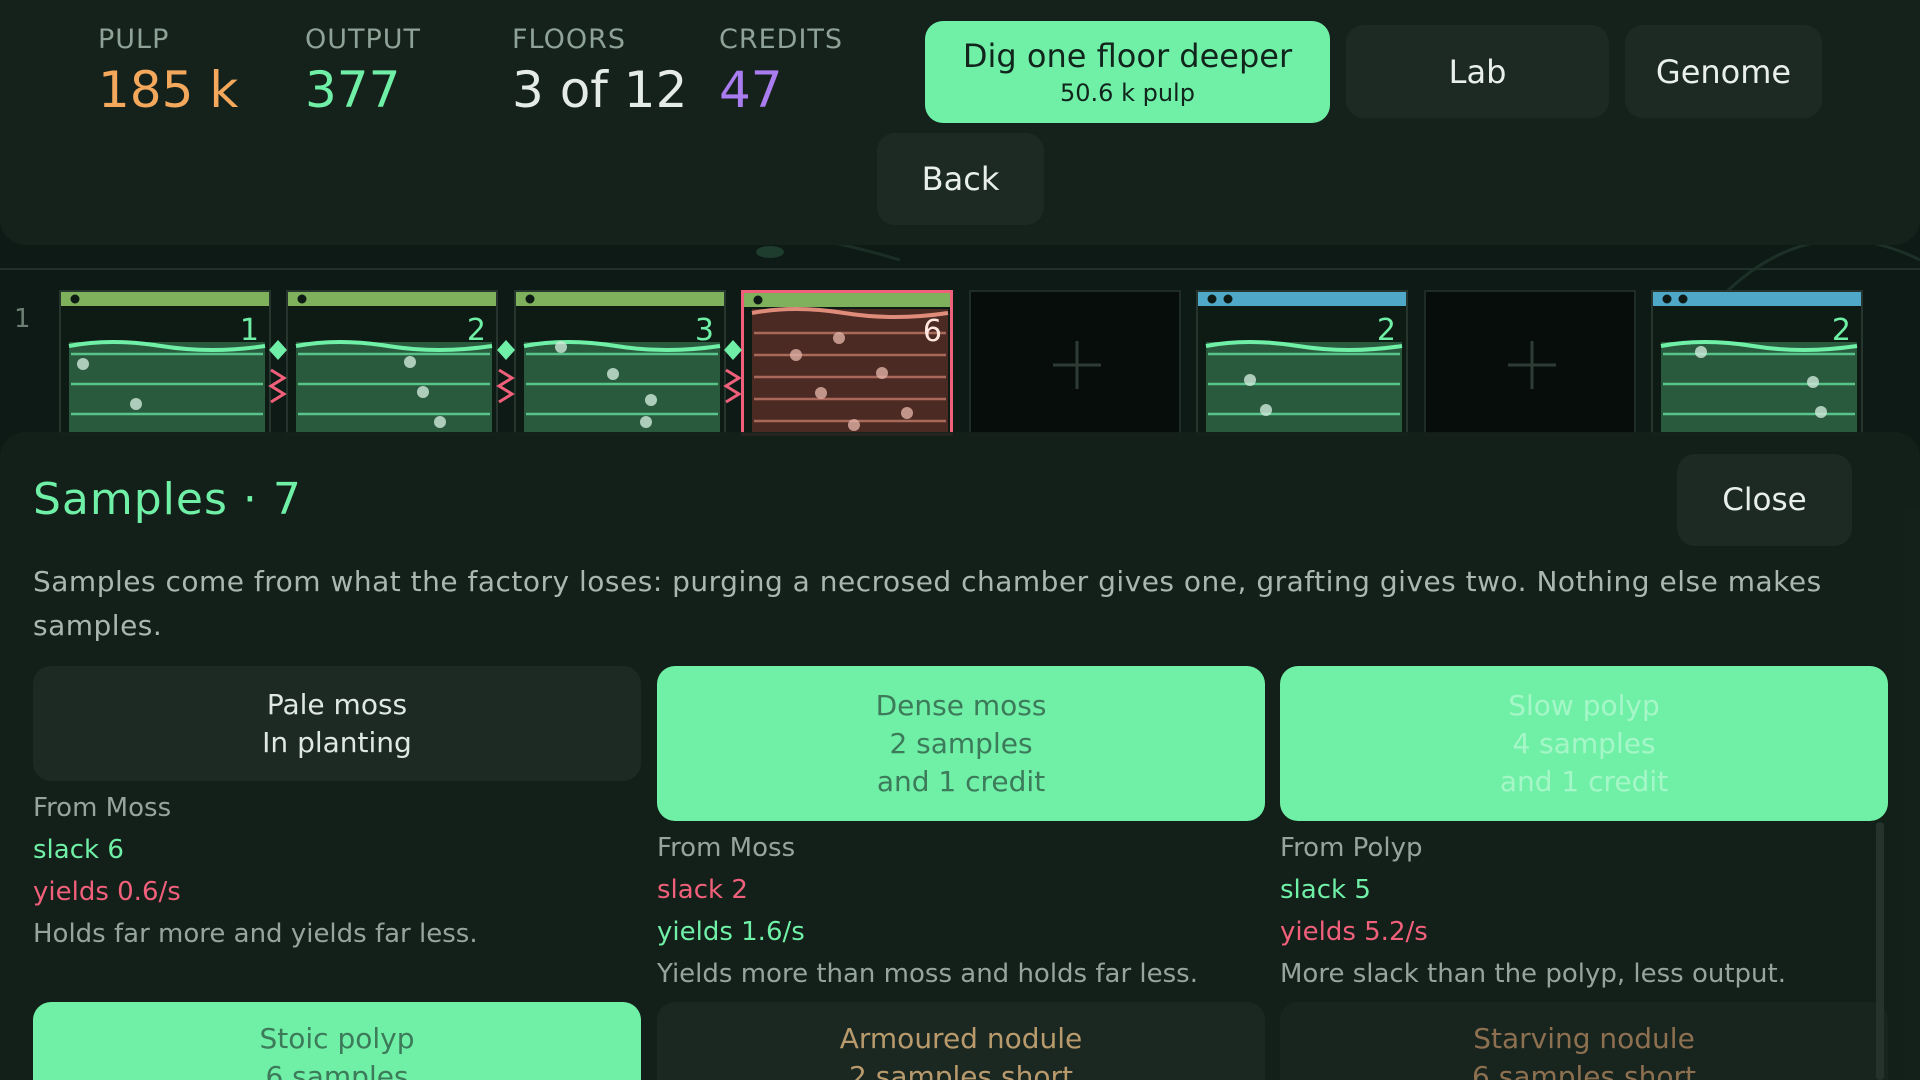 This screenshot has height=1080, width=1920. I want to click on close-button: Close, so click(1764, 500).